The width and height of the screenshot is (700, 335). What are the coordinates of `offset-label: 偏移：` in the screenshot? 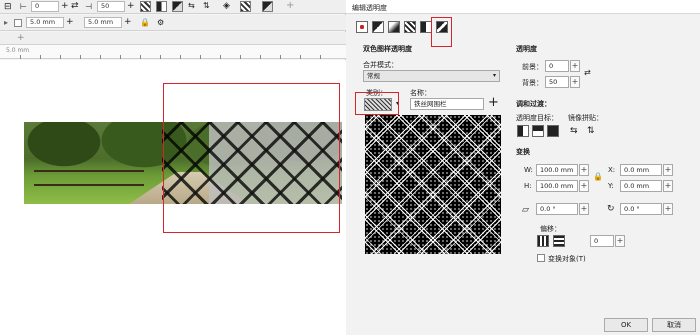 It's located at (550, 229).